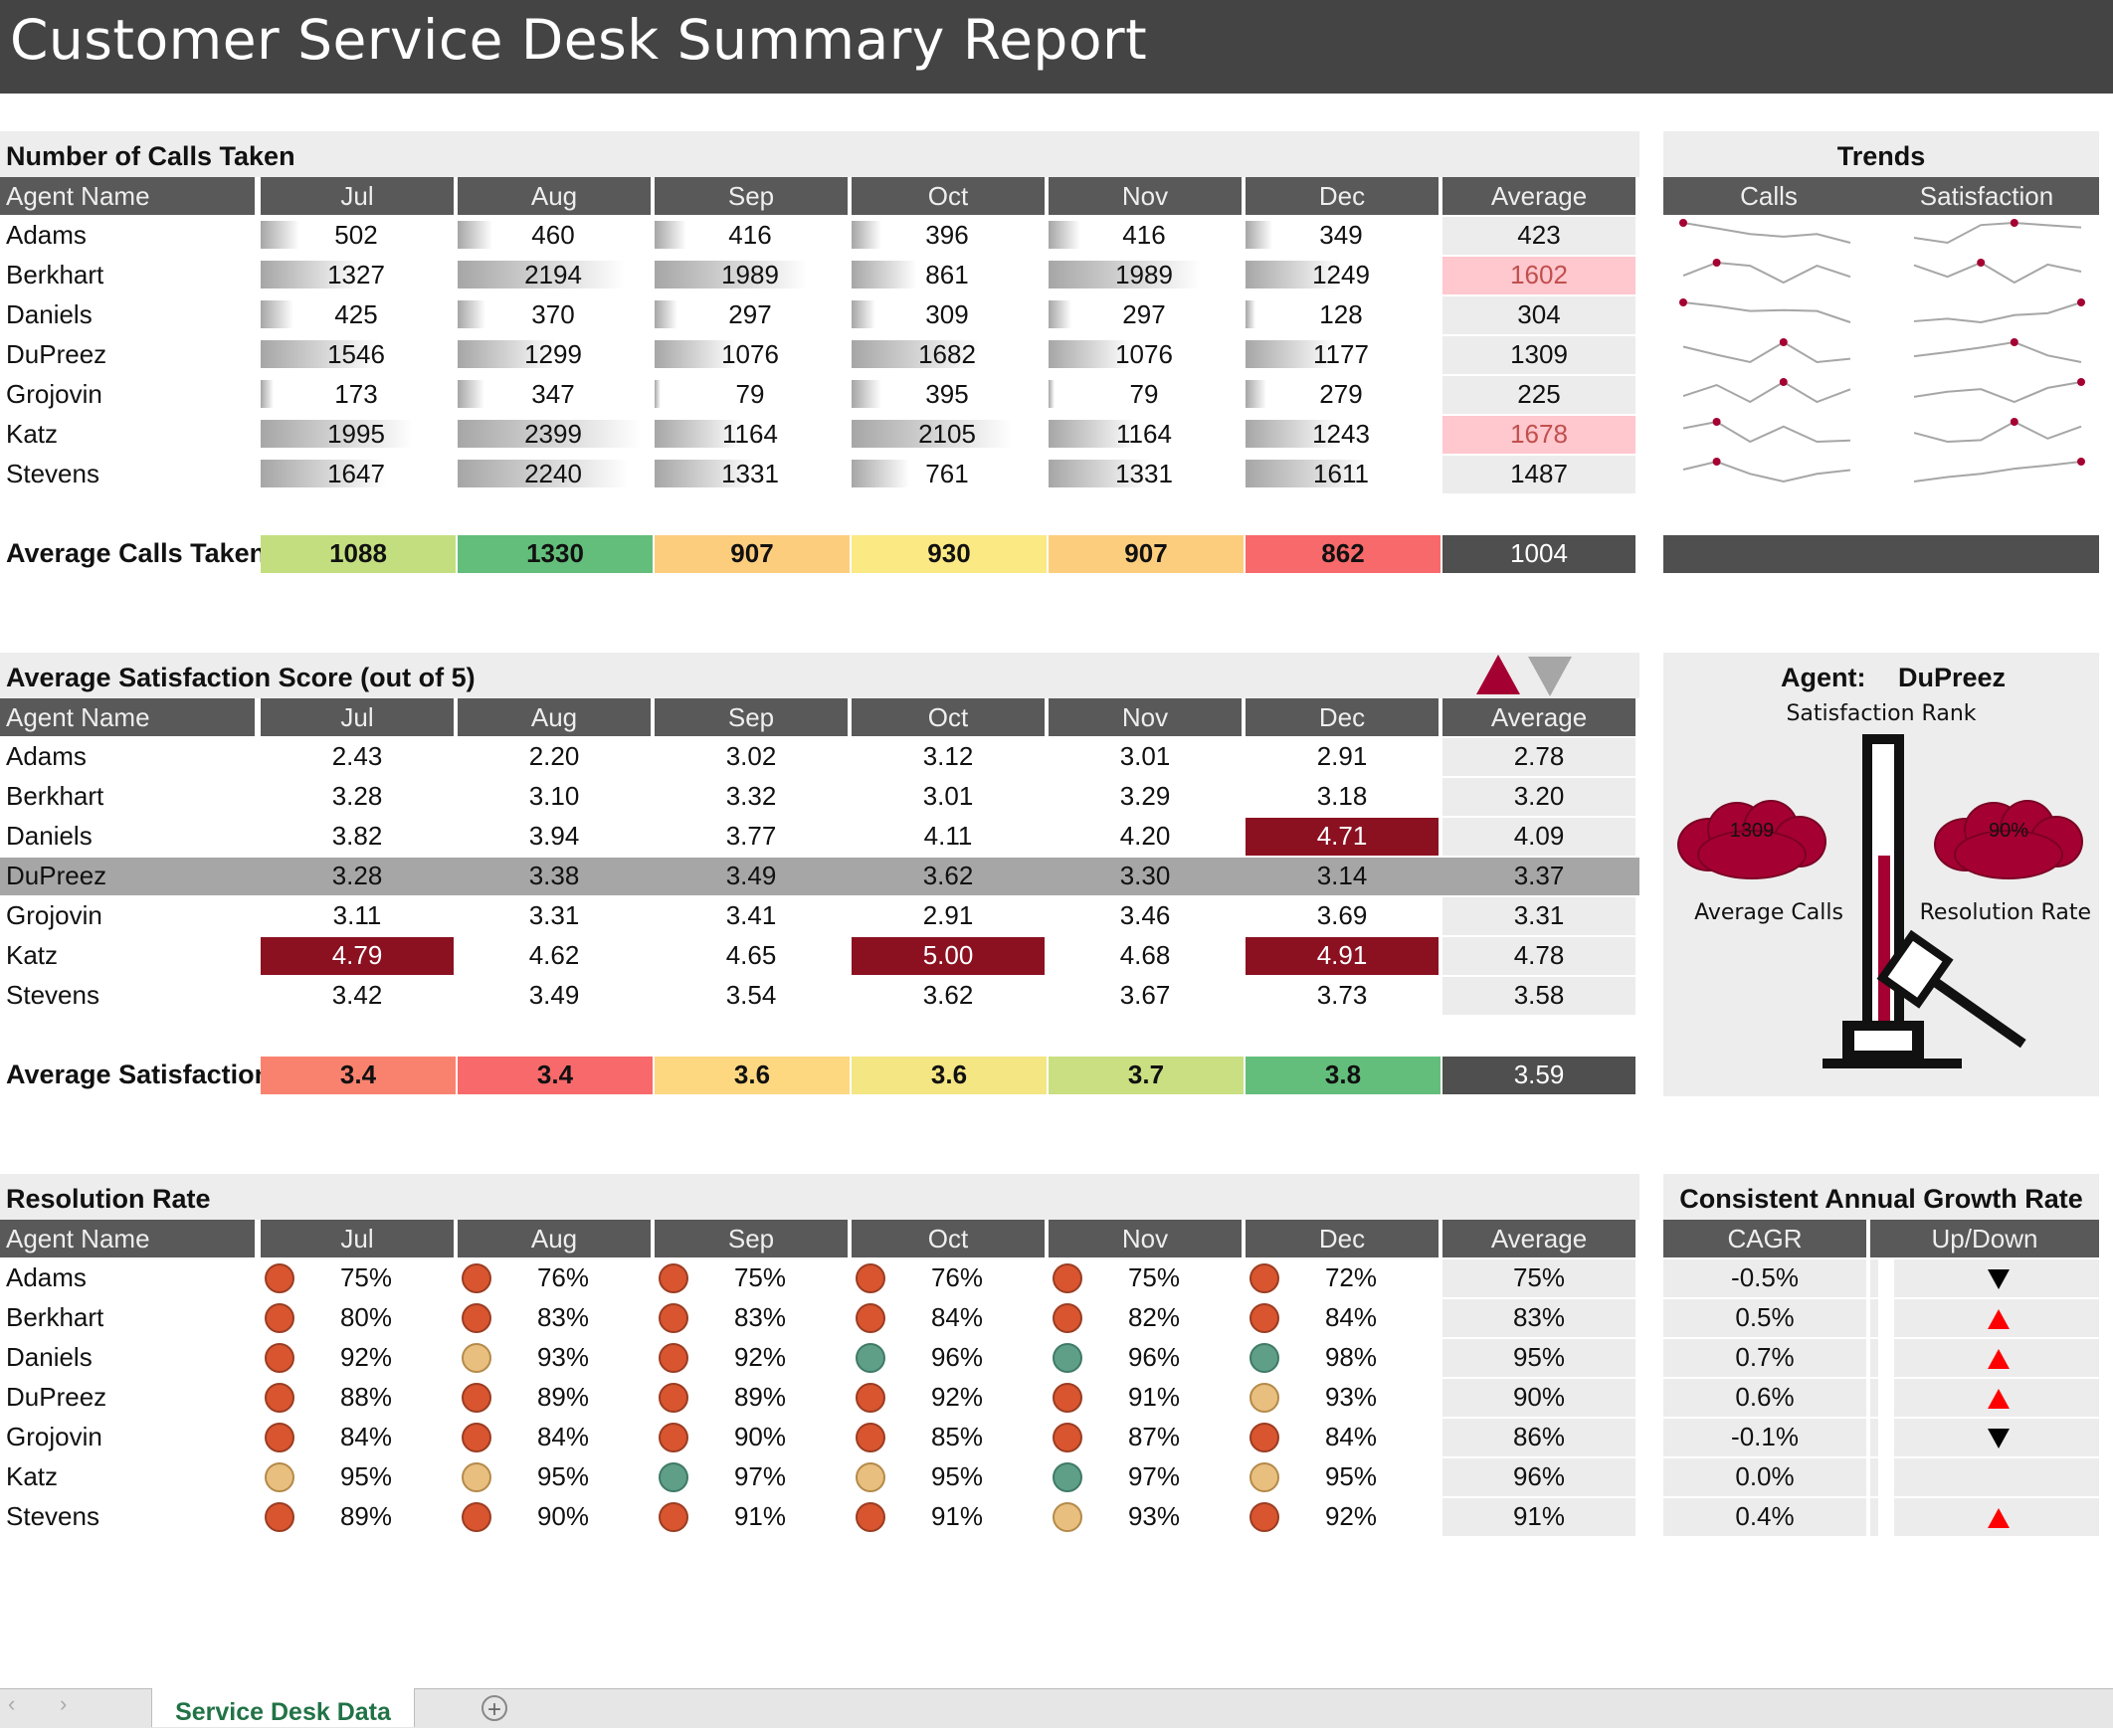 The width and height of the screenshot is (2113, 1736). What do you see at coordinates (1997, 393) in the screenshot?
I see `satisfaction-sparkline` at bounding box center [1997, 393].